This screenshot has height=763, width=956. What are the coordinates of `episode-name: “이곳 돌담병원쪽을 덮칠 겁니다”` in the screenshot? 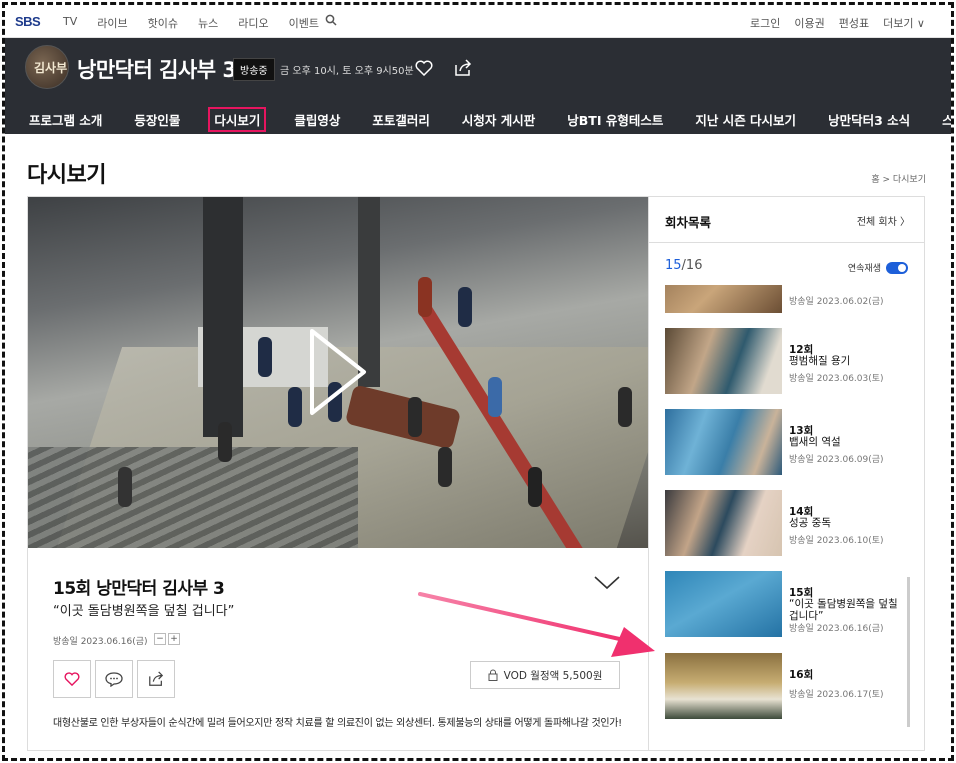 It's located at (843, 610).